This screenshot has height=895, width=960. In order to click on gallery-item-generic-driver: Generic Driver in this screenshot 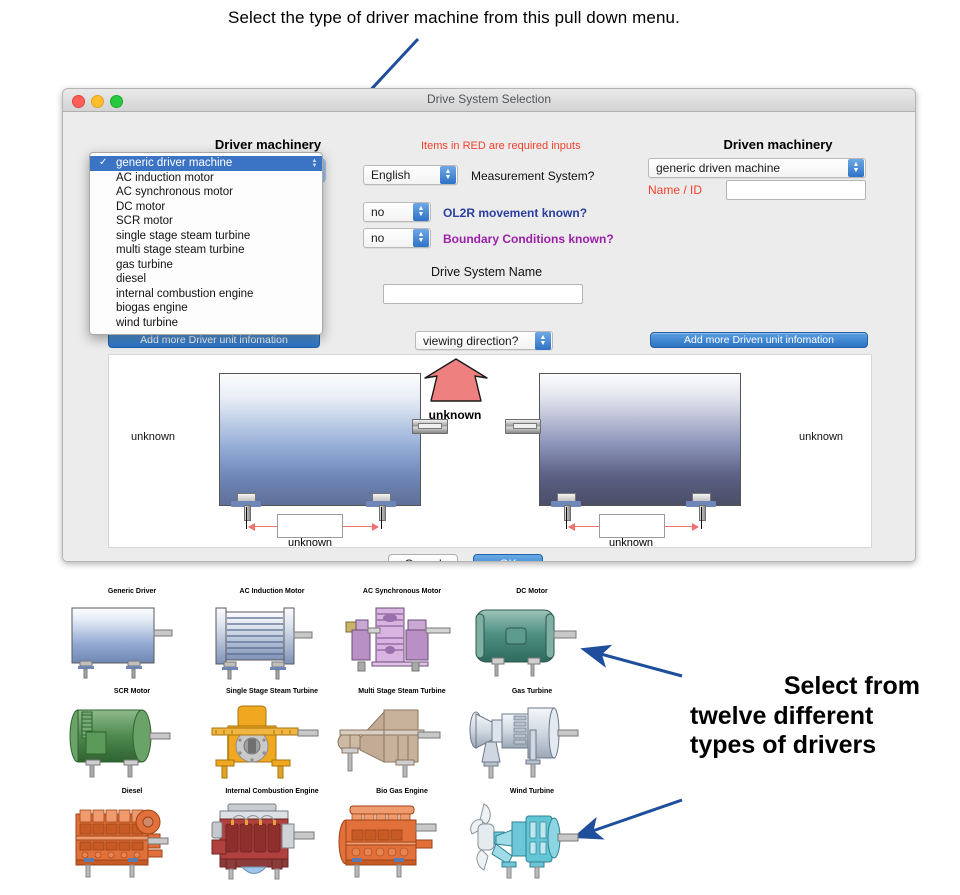, I will do `click(132, 637)`.